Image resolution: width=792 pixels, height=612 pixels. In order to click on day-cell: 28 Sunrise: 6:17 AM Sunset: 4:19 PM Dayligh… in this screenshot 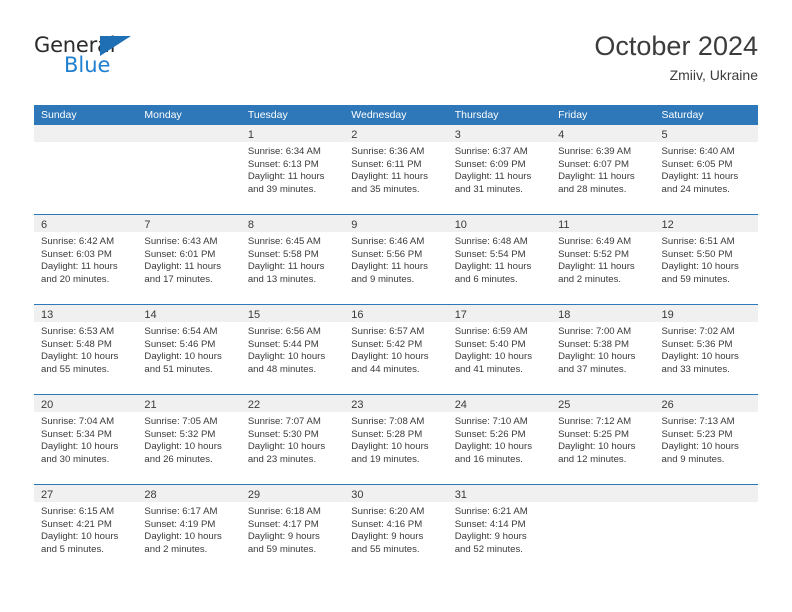, I will do `click(189, 529)`.